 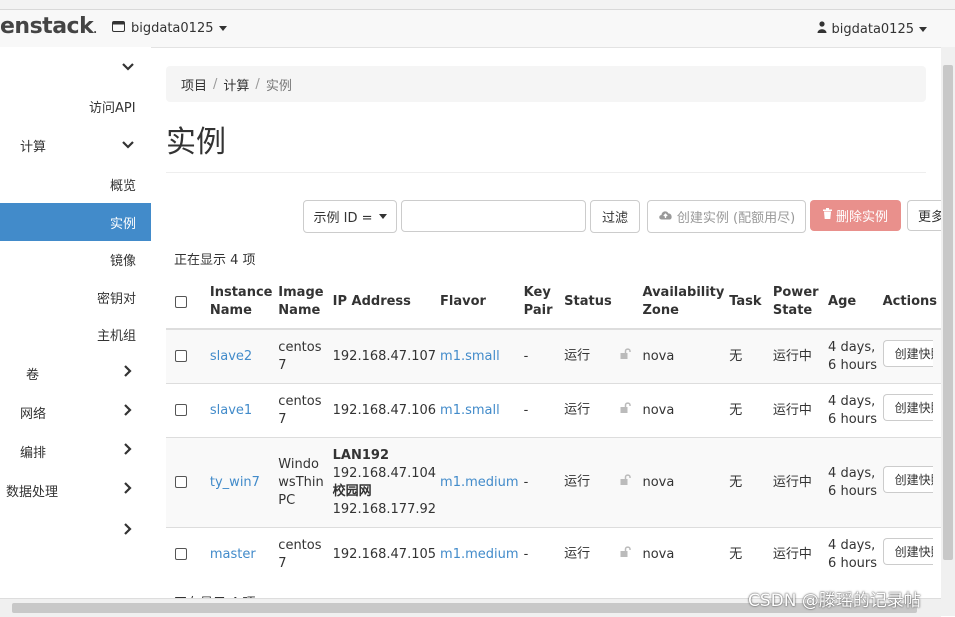 I want to click on create-instance-button: 创建实例 (配额用尽), so click(x=726, y=216).